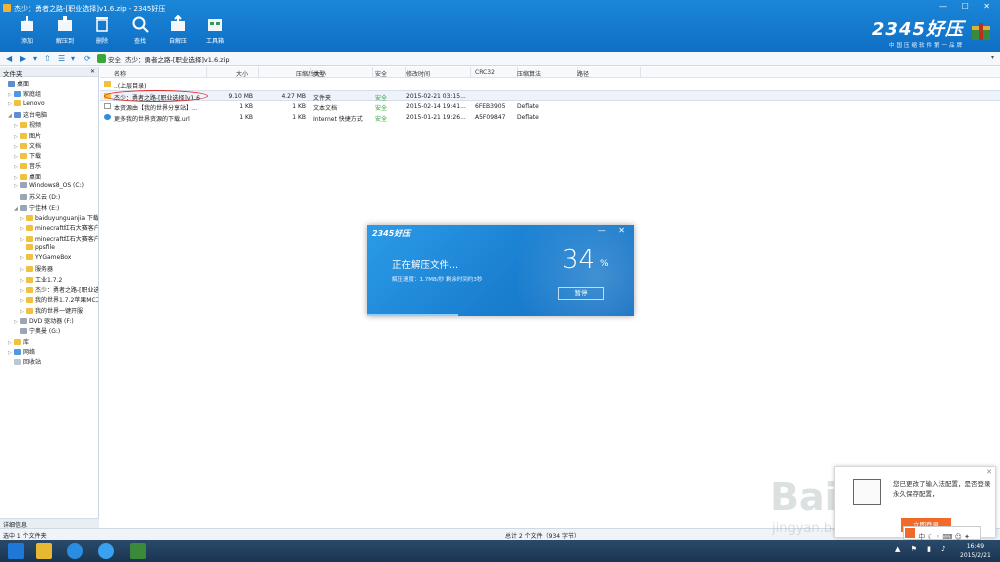 The width and height of the screenshot is (1000, 562). I want to click on toolbox-button: 工具箱, so click(215, 32).